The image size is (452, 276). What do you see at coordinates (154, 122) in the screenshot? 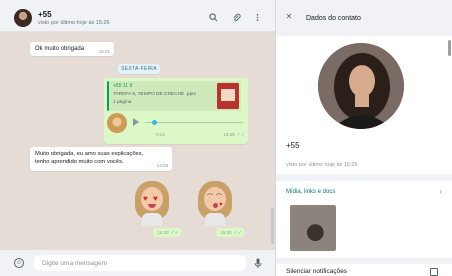
I see `voice-progress-handle` at bounding box center [154, 122].